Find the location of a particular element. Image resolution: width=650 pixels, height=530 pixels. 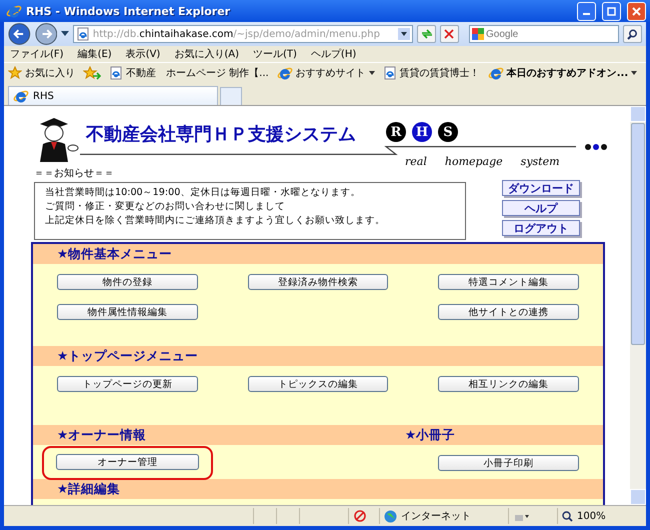

logo-letter: H is located at coordinates (422, 132).